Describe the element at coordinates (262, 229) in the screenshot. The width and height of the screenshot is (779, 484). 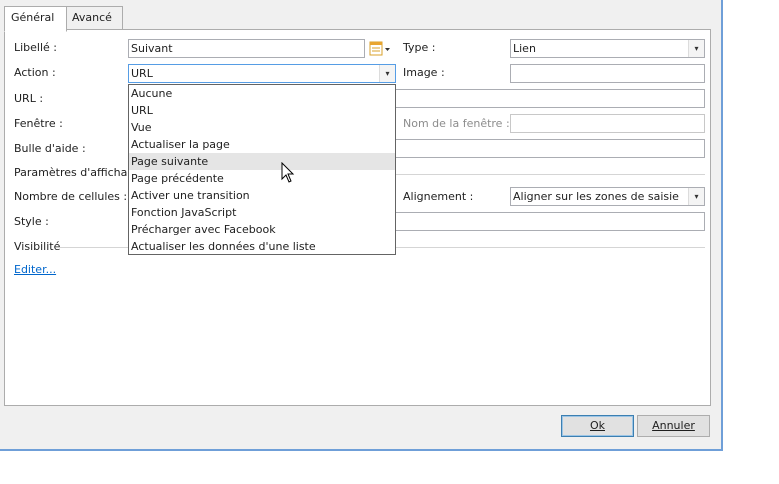
I see `action-option: Précharger avec Facebook` at that location.